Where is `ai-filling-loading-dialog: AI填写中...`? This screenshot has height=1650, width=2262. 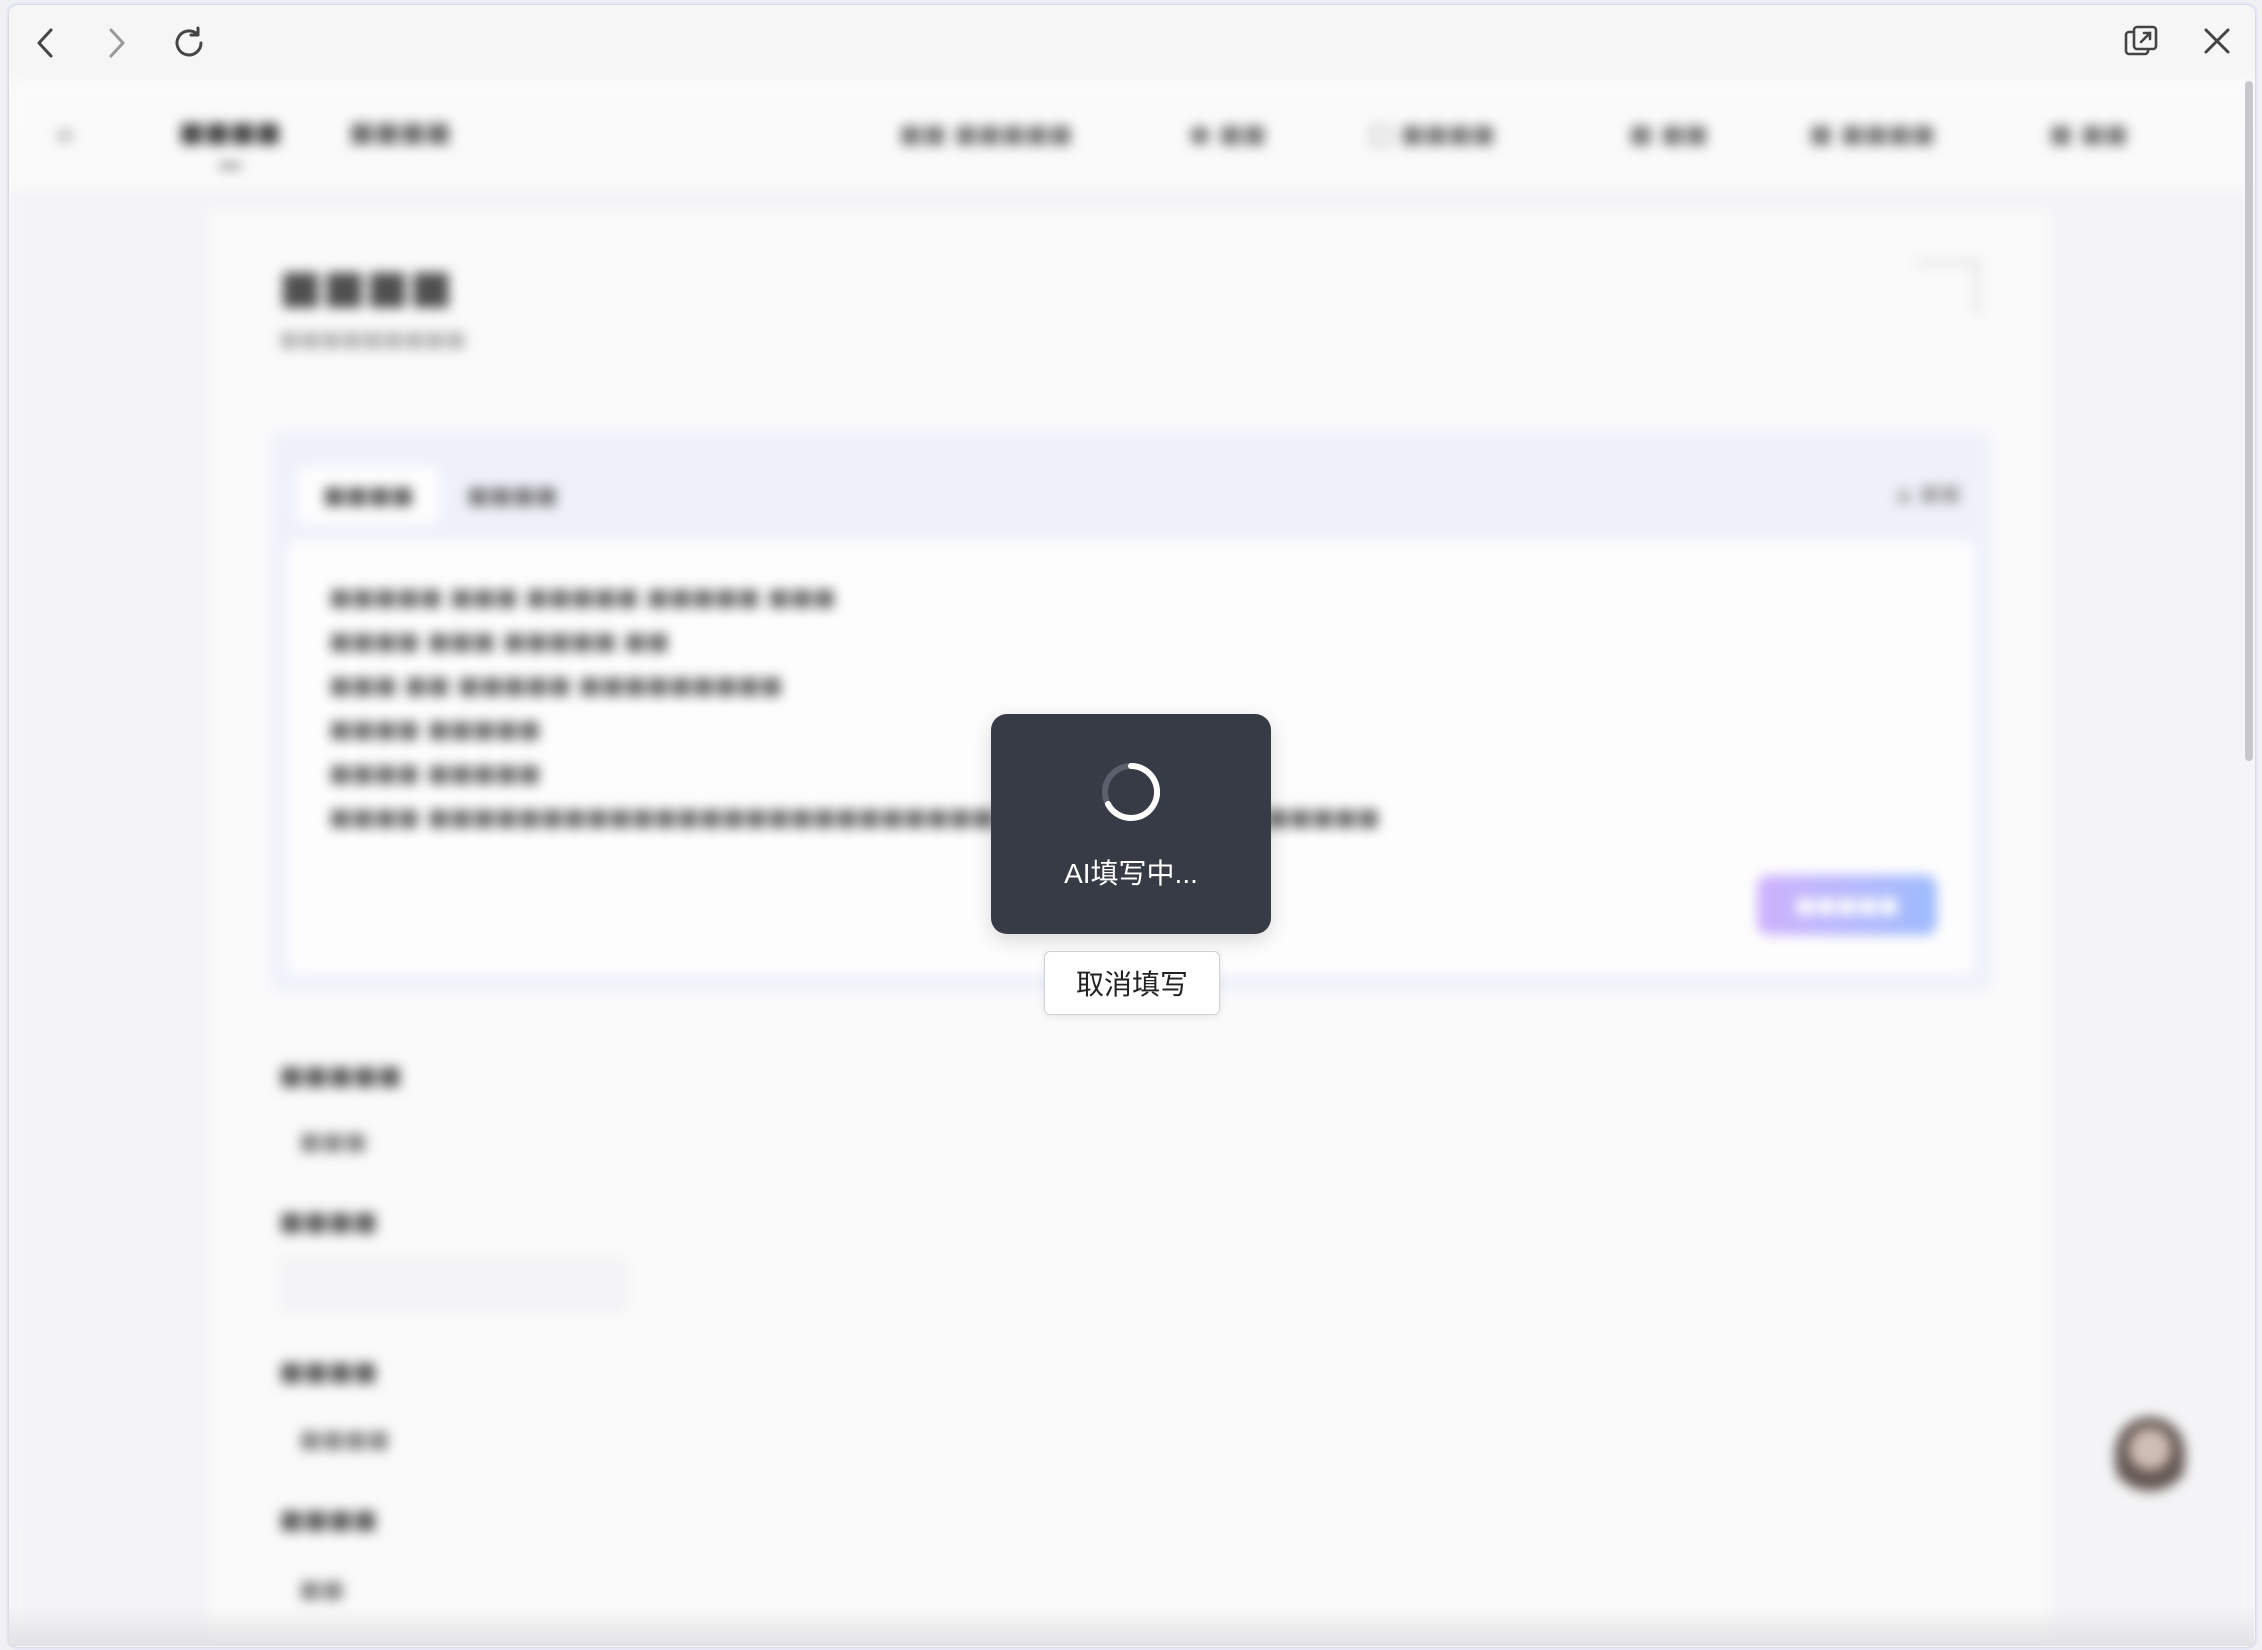 ai-filling-loading-dialog: AI填写中... is located at coordinates (1131, 824).